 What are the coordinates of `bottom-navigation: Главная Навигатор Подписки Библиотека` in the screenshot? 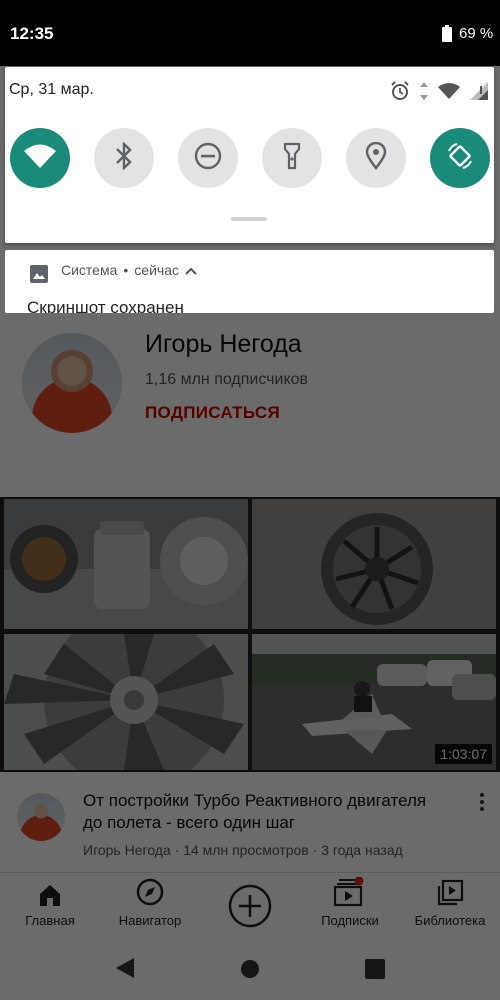 It's located at (250, 905).